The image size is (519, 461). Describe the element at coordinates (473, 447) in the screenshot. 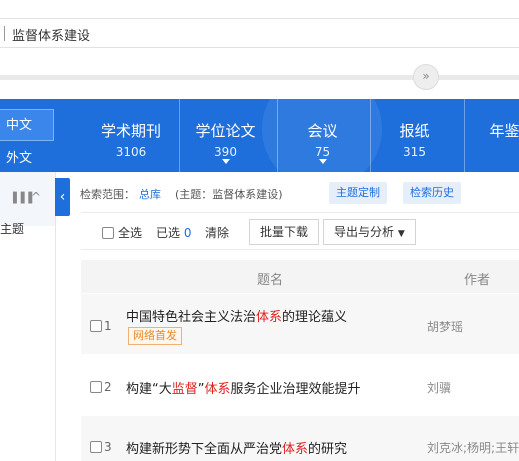

I see `row-author: 刘克冰;杨明;王轩` at that location.